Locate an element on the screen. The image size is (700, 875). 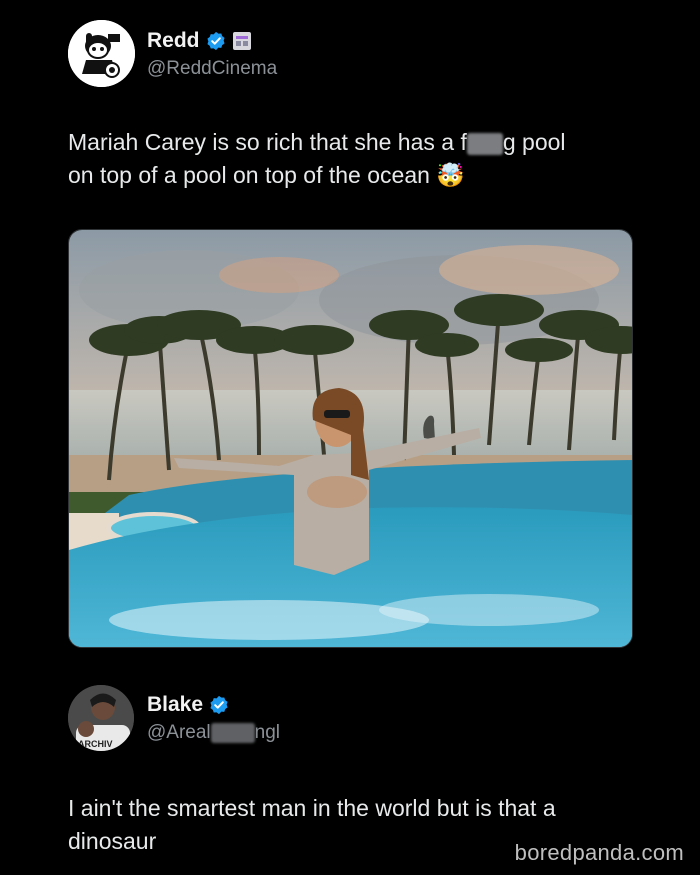
tweet-text-part: g pool is located at coordinates (534, 142).